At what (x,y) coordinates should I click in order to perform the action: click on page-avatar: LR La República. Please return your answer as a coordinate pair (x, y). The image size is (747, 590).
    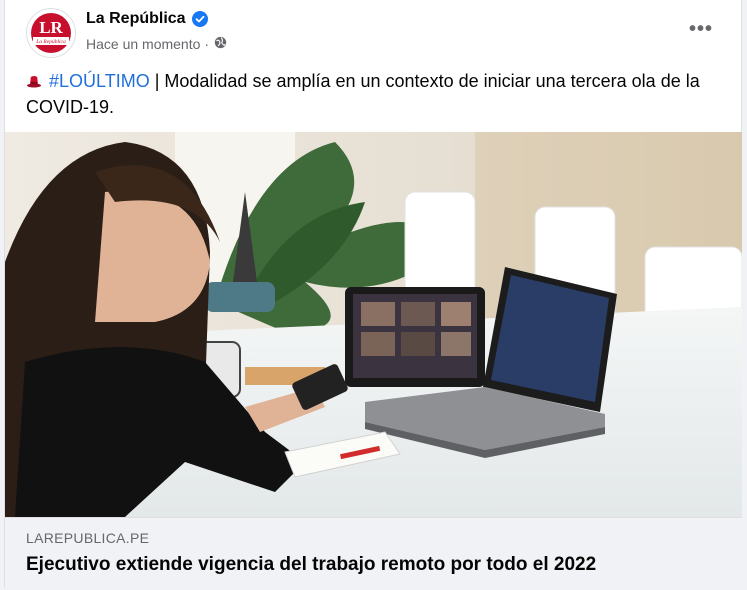
    Looking at the image, I should click on (51, 33).